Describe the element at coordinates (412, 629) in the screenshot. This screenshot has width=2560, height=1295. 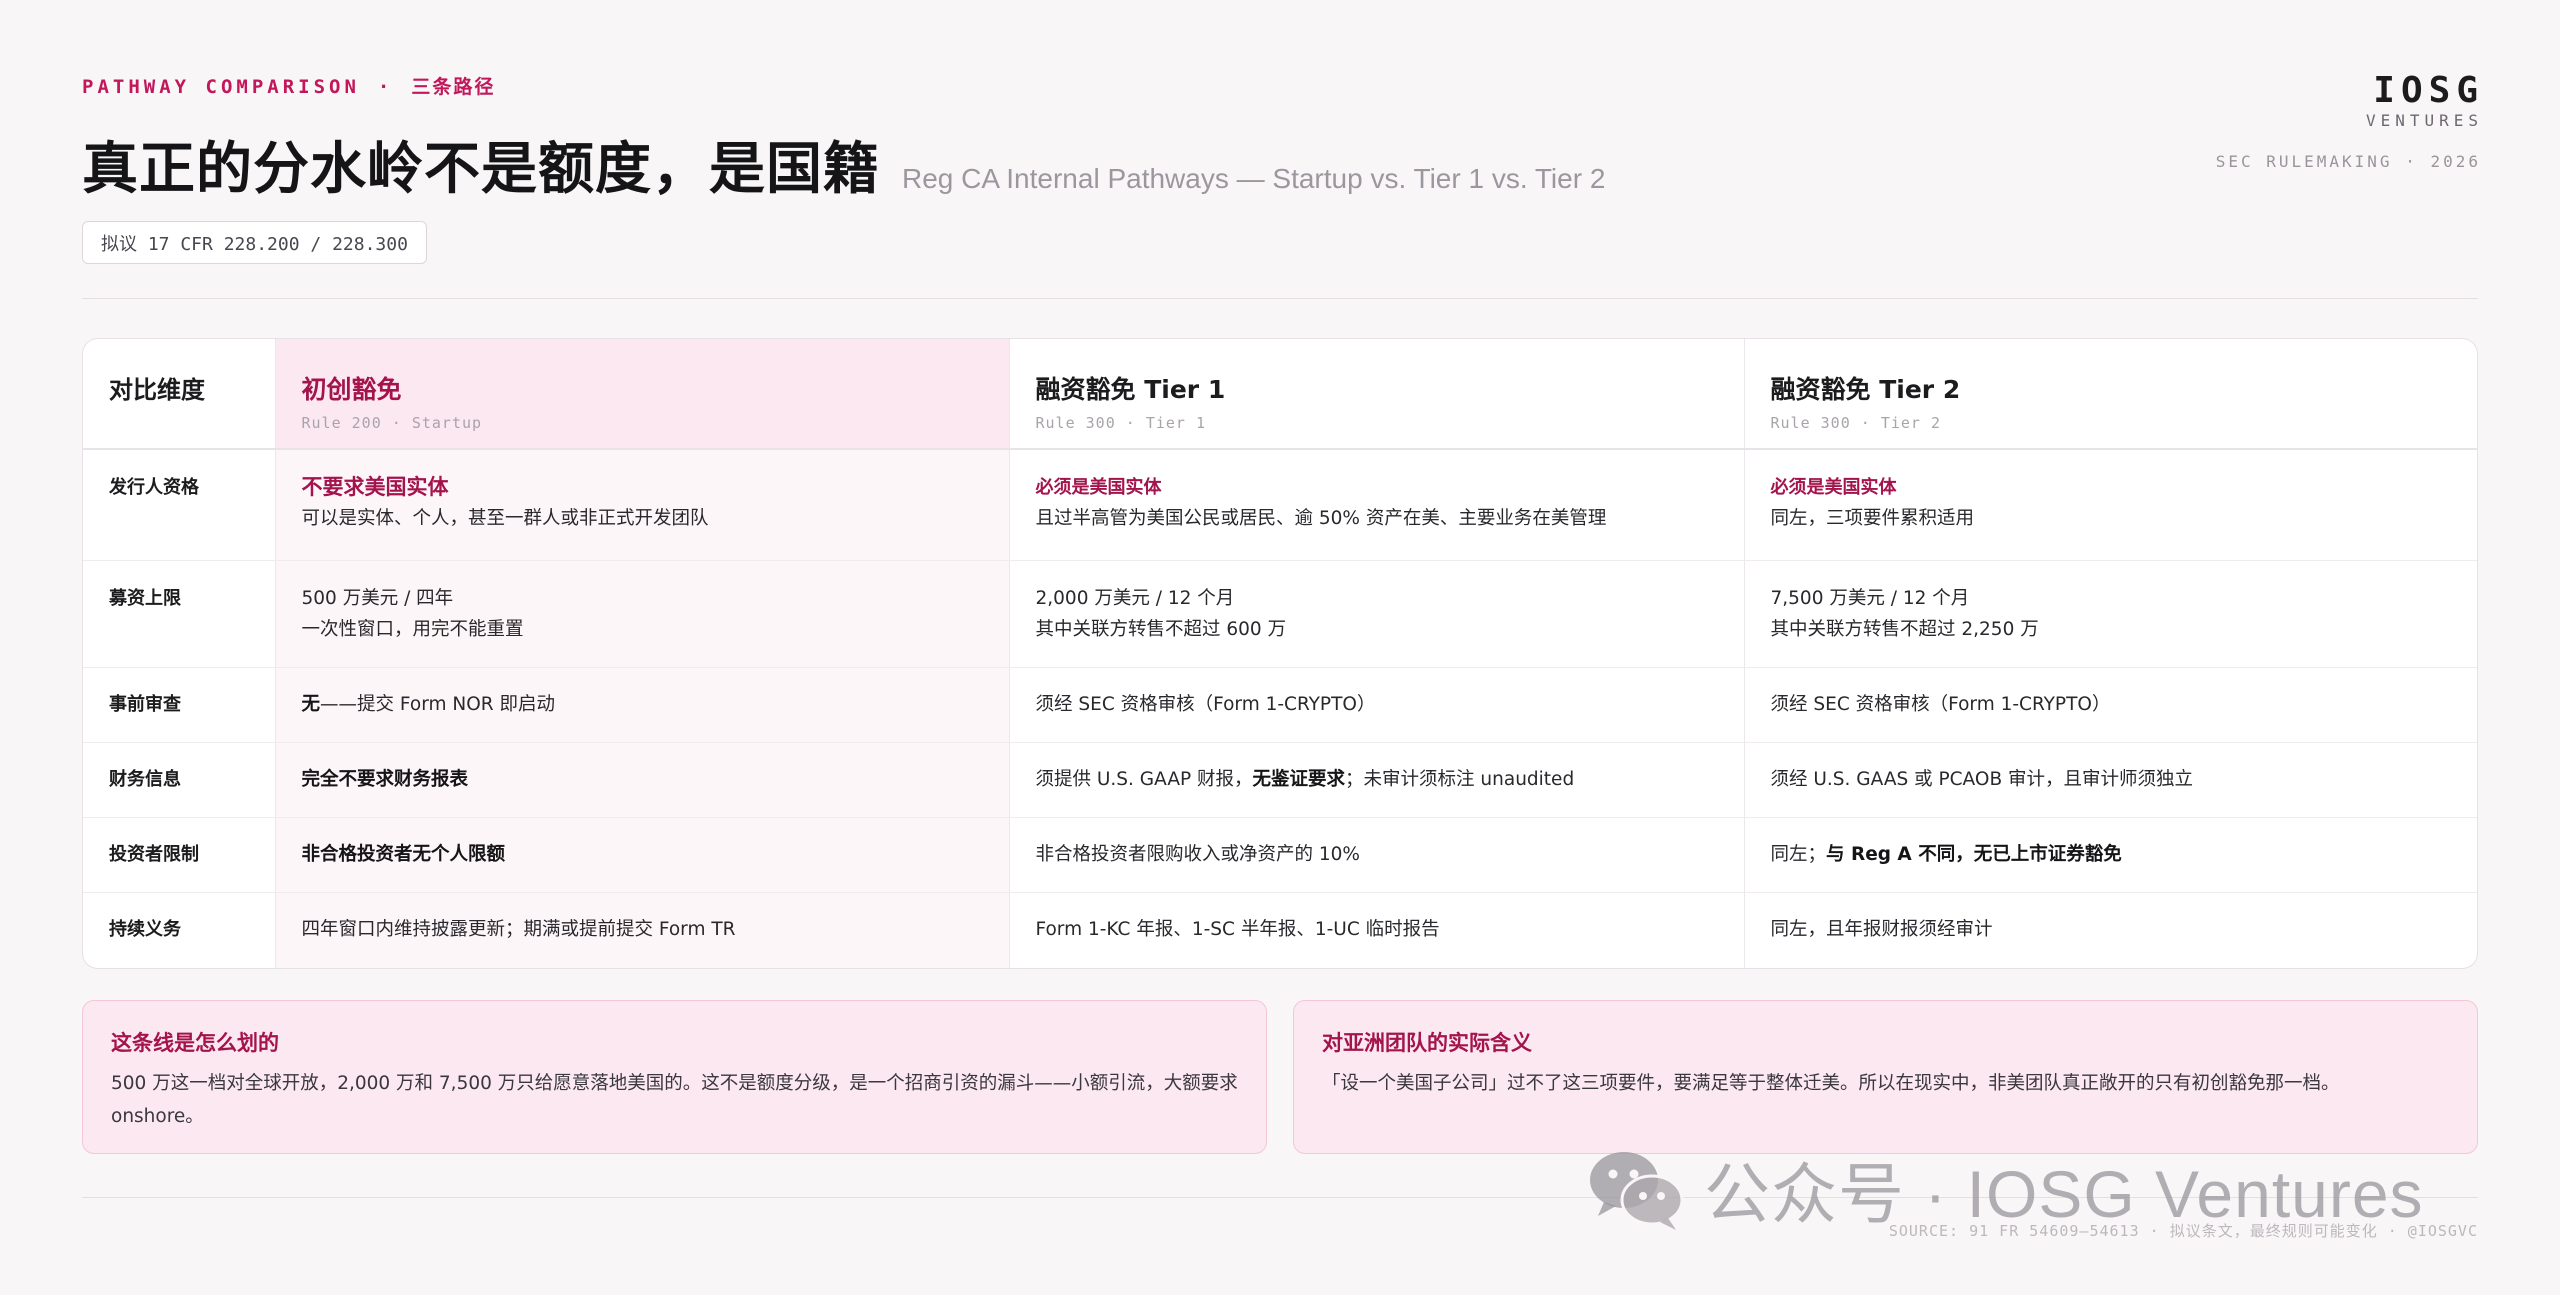
I see `cell-line: 一次性窗口，用完不能重置` at that location.